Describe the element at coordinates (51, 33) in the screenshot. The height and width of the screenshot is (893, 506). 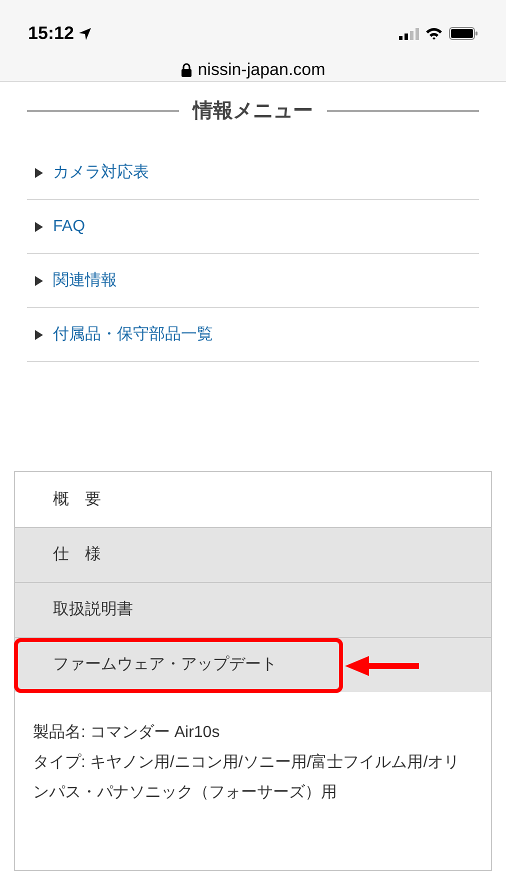
I see `status-time: 15:12` at that location.